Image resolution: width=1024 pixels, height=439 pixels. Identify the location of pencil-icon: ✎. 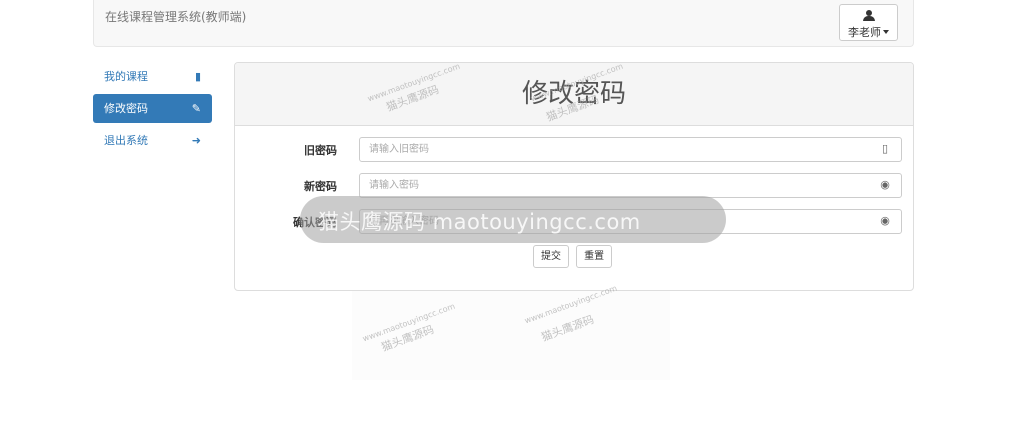
(196, 108).